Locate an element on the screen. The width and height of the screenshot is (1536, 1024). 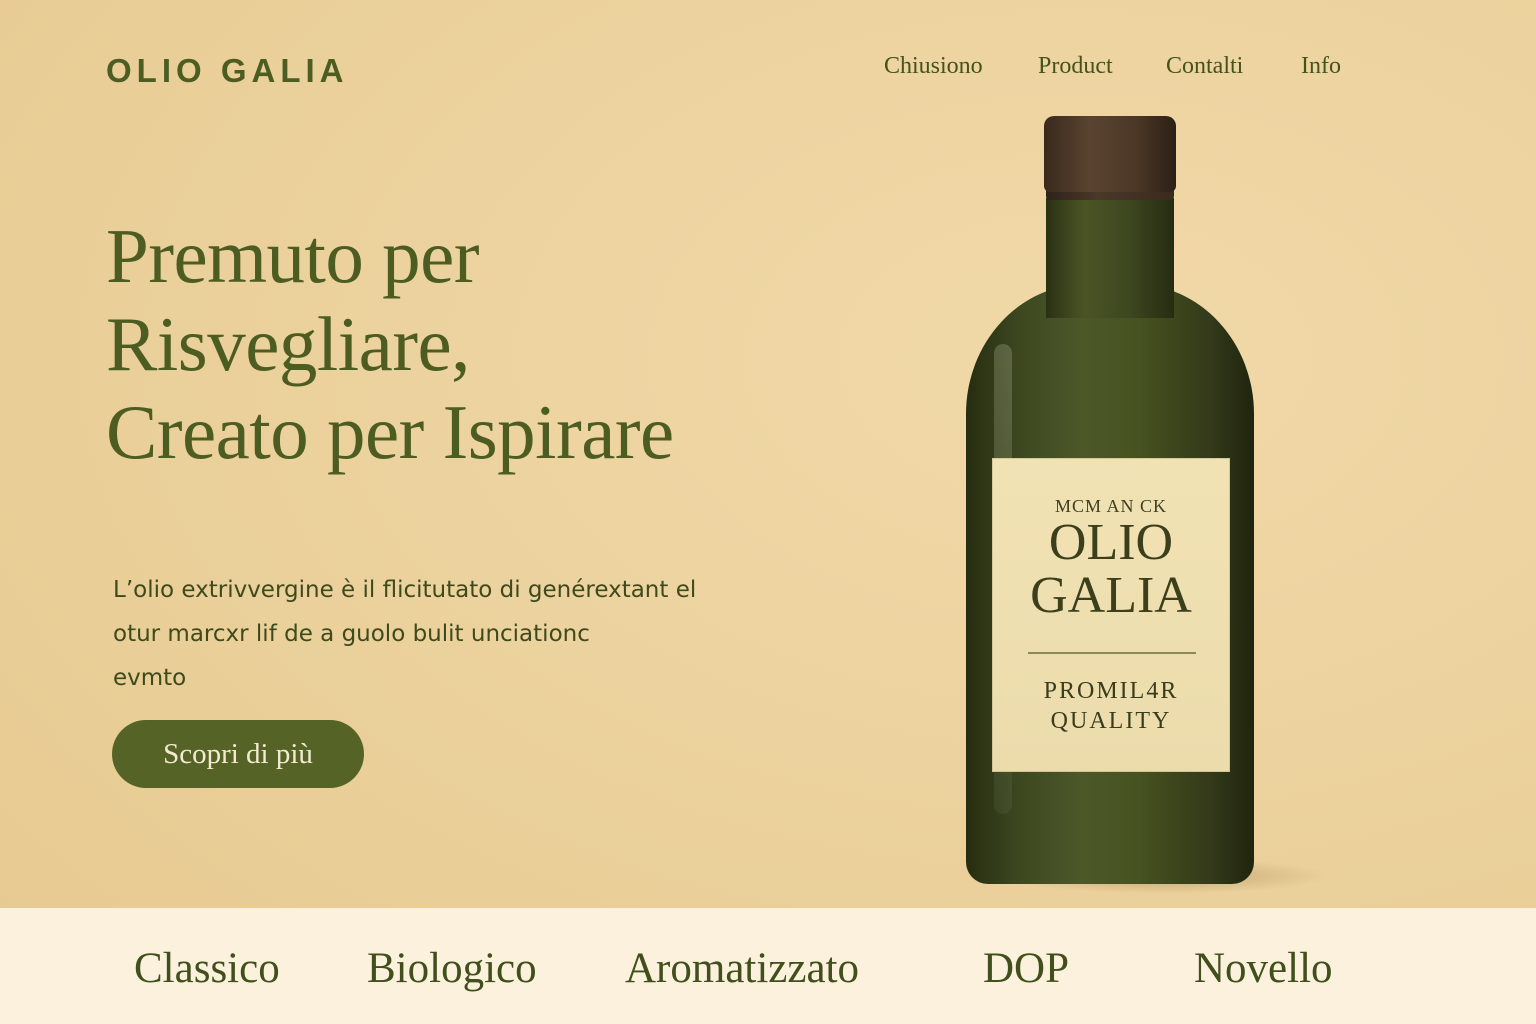
category-biologico: Biologico is located at coordinates (452, 968).